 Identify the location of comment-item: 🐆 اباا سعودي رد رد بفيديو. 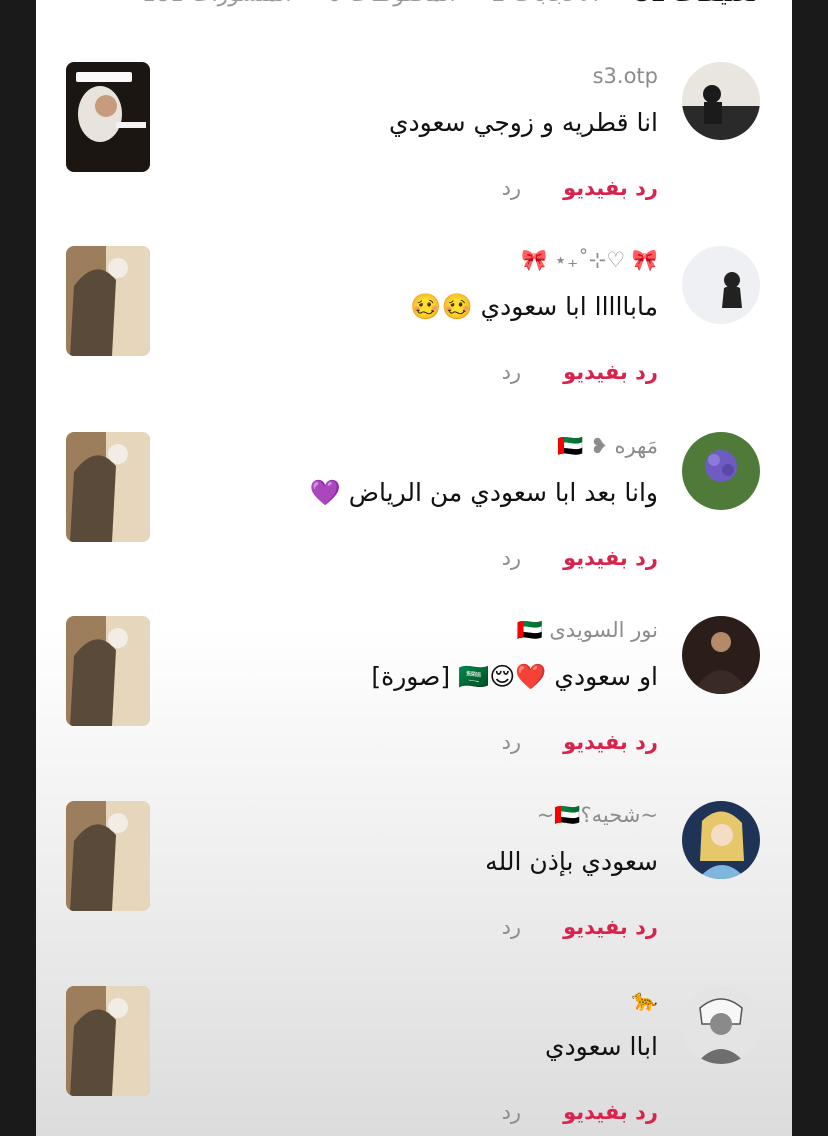
(414, 1061).